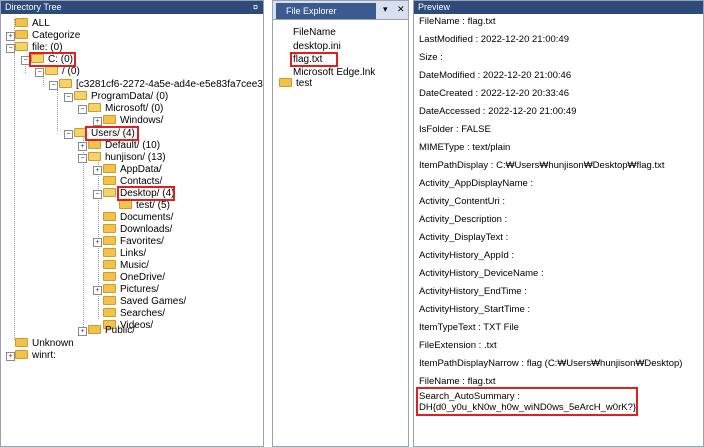 Image resolution: width=704 pixels, height=447 pixels. I want to click on tree-item-downloads: Downloads/, so click(138, 229).